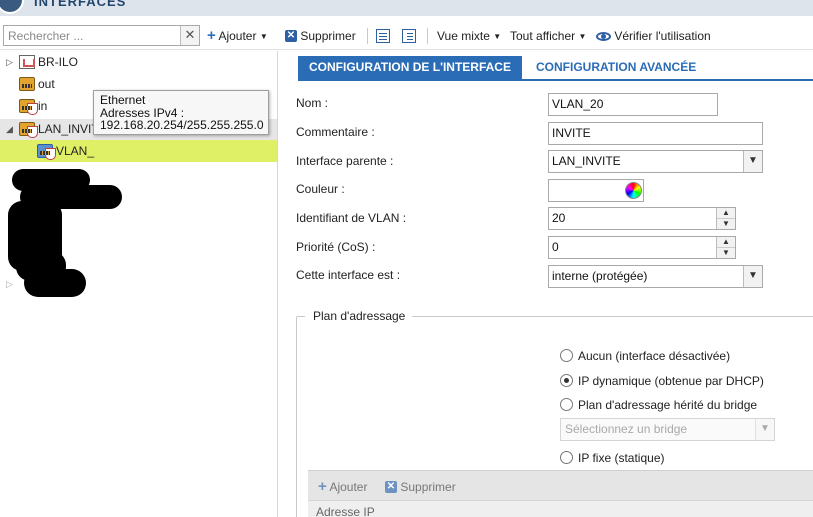 The image size is (813, 517). I want to click on vlan-id-value: 20, so click(559, 218).